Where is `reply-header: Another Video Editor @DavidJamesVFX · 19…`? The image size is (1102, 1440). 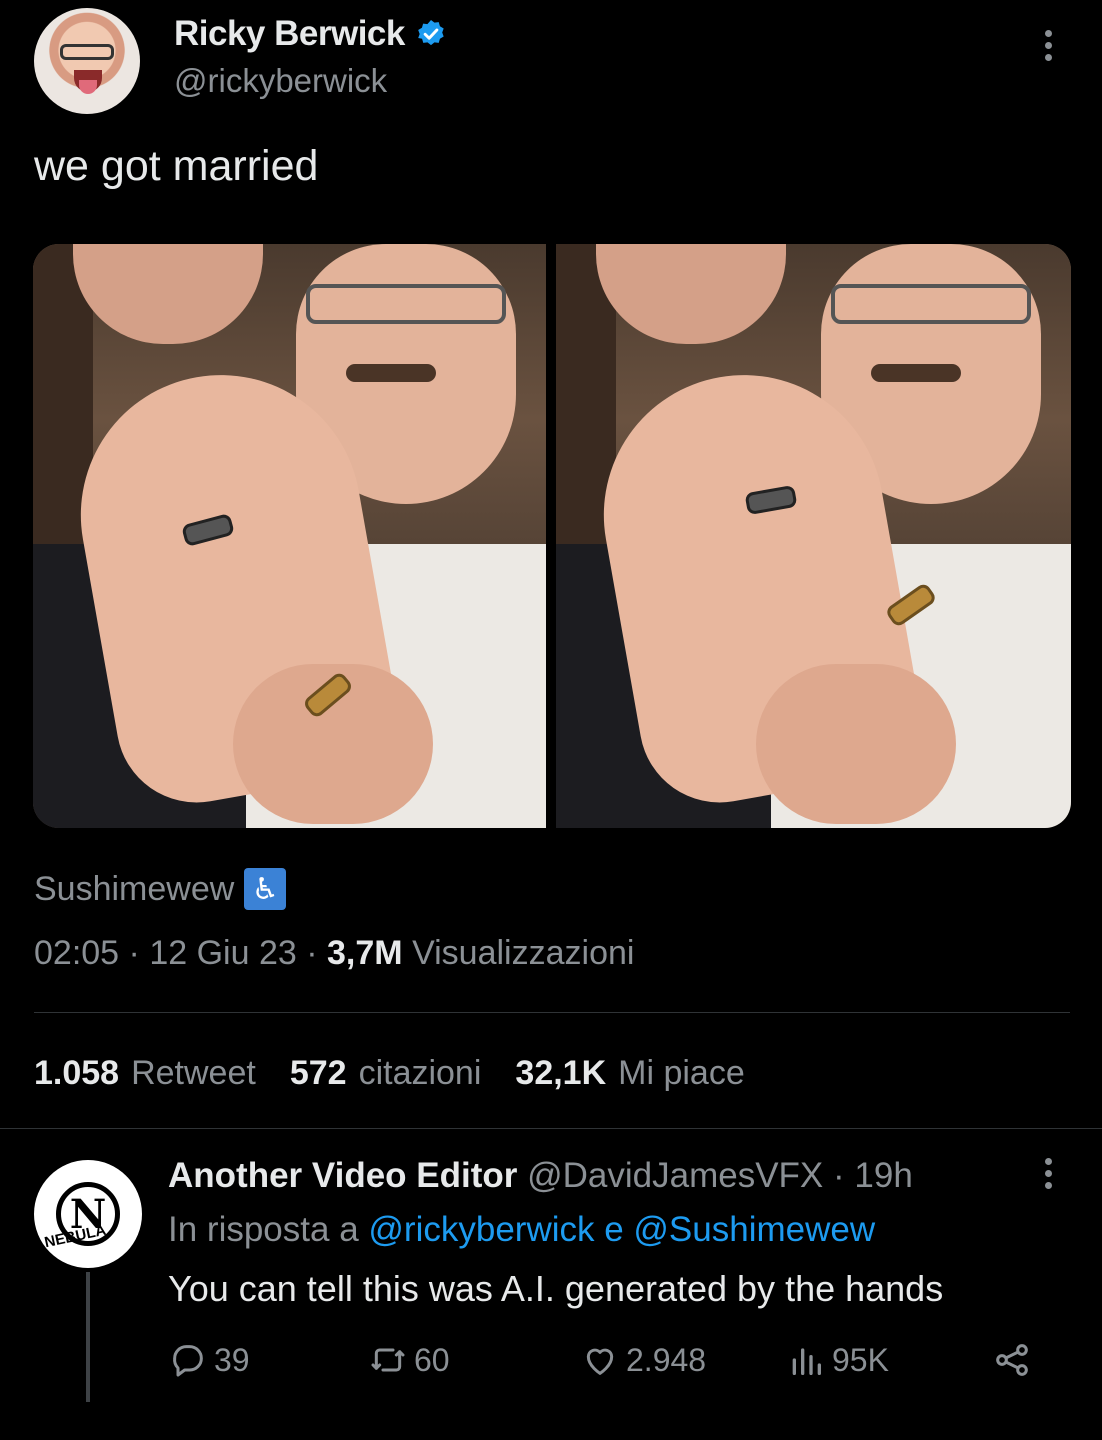 reply-header: Another Video Editor @DavidJamesVFX · 19… is located at coordinates (540, 1176).